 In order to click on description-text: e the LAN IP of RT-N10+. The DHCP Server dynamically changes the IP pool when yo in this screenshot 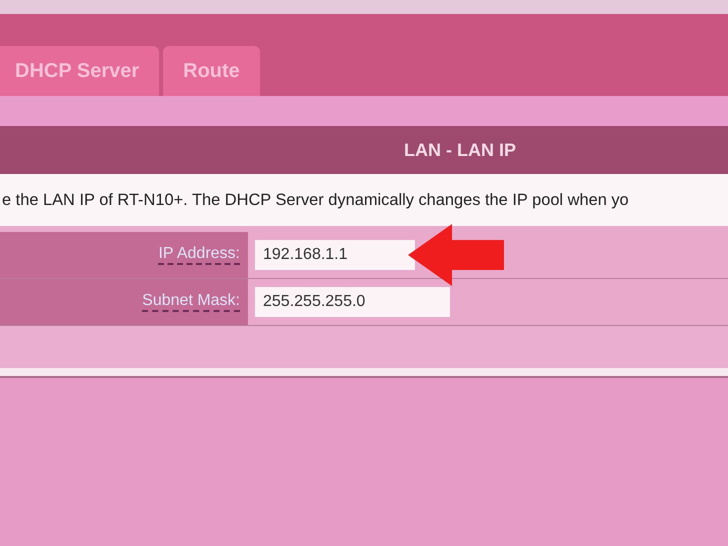, I will do `click(315, 200)`.